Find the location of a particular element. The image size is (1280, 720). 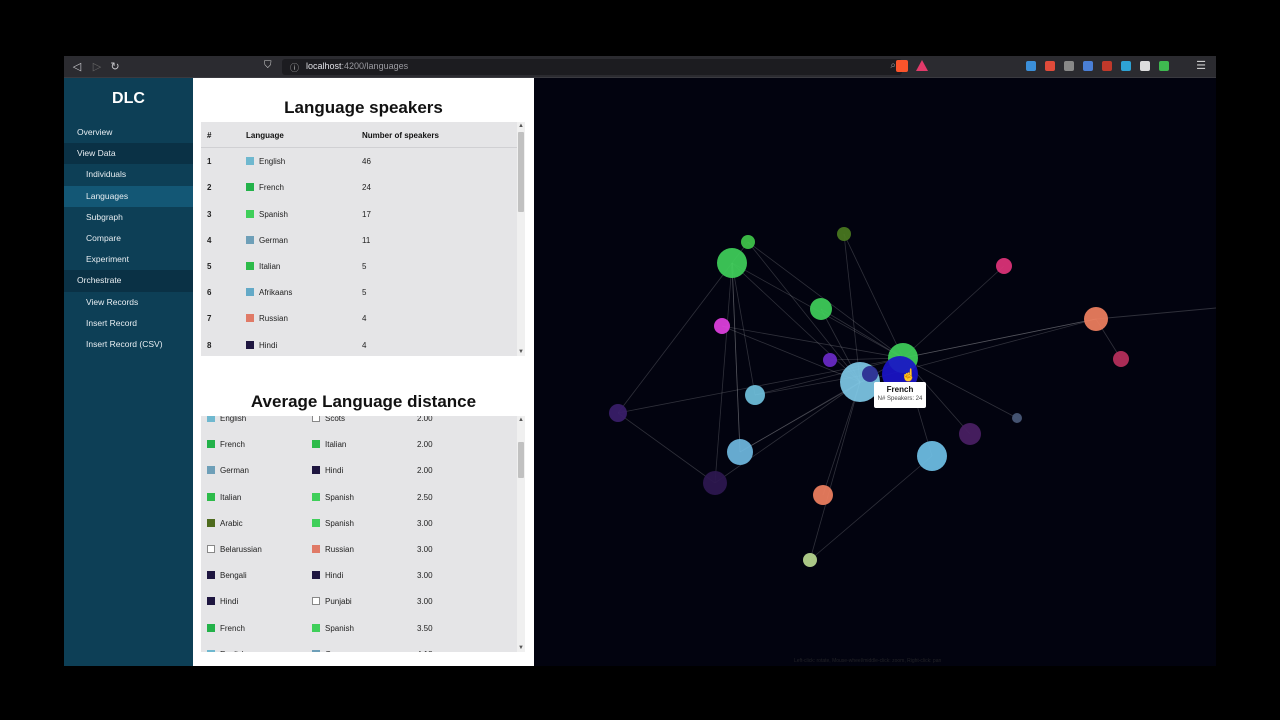

table-row: 3 Spanish 17 is located at coordinates (359, 214).